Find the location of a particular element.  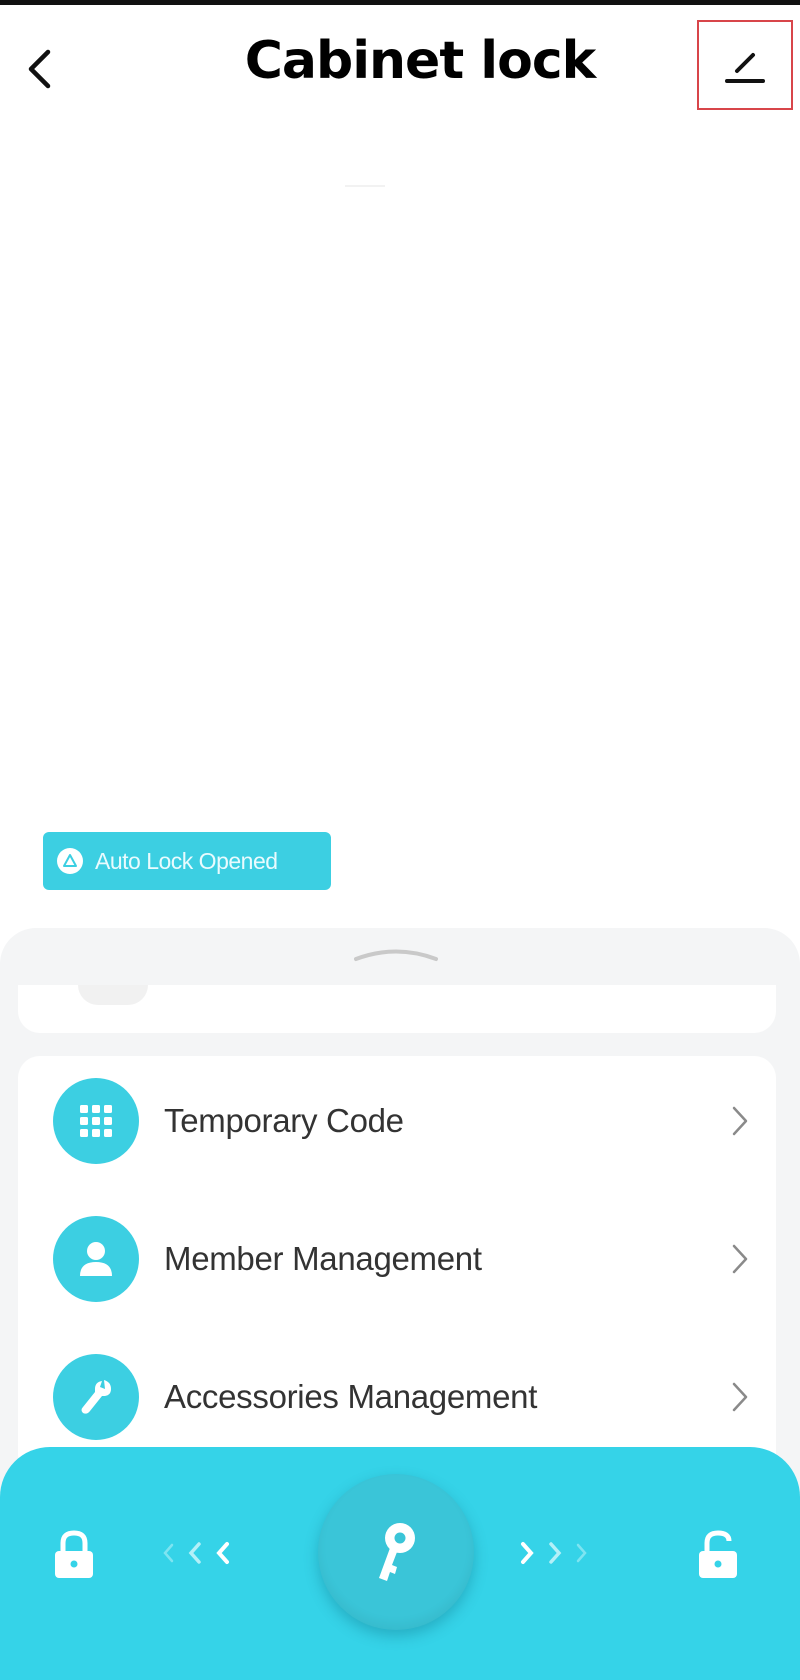

page-title: Cabinet lock is located at coordinates (420, 61).